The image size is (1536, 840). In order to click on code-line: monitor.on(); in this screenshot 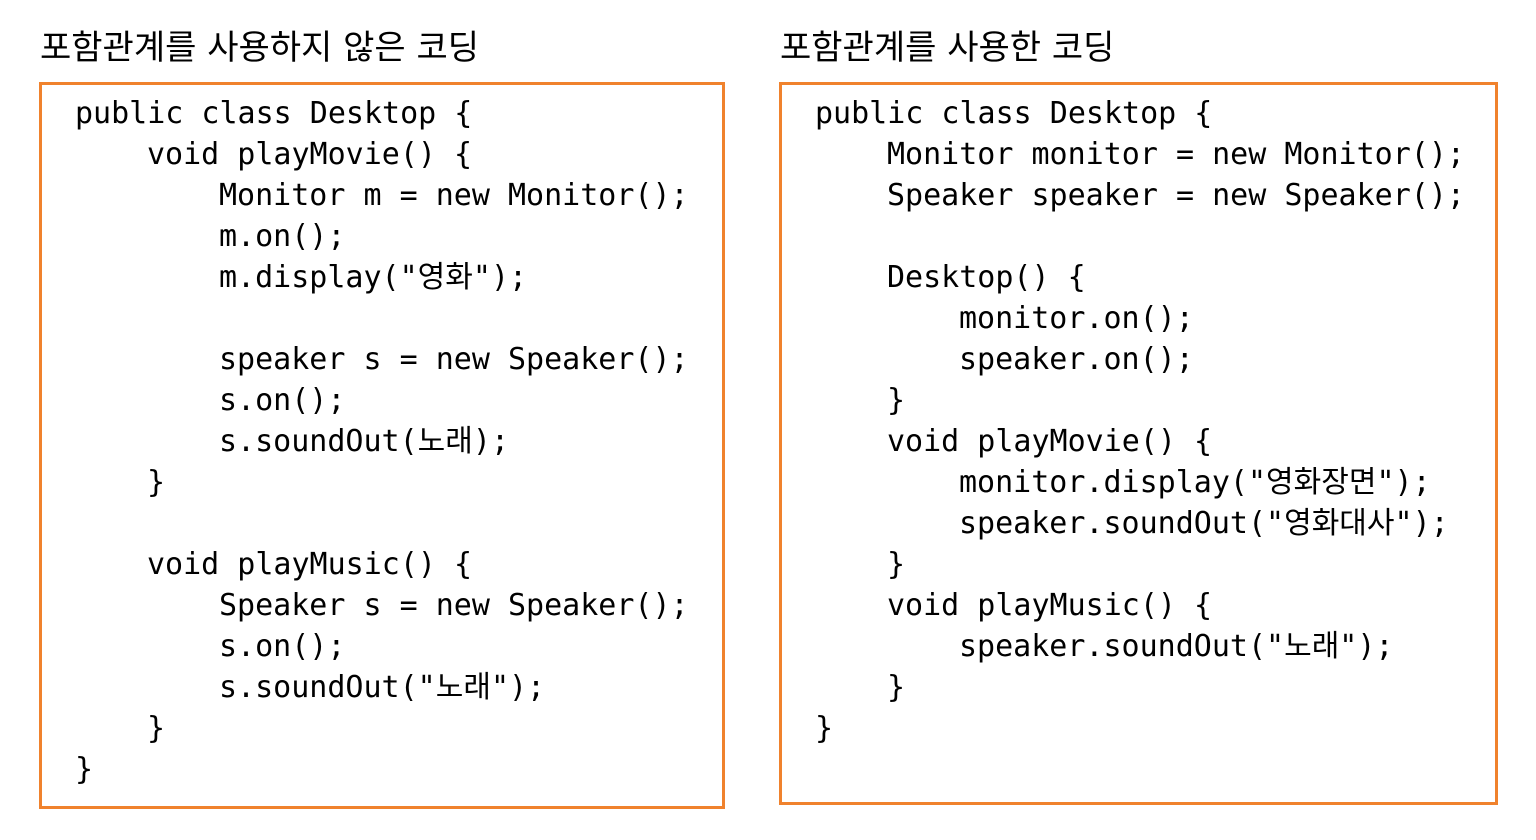, I will do `click(1076, 318)`.